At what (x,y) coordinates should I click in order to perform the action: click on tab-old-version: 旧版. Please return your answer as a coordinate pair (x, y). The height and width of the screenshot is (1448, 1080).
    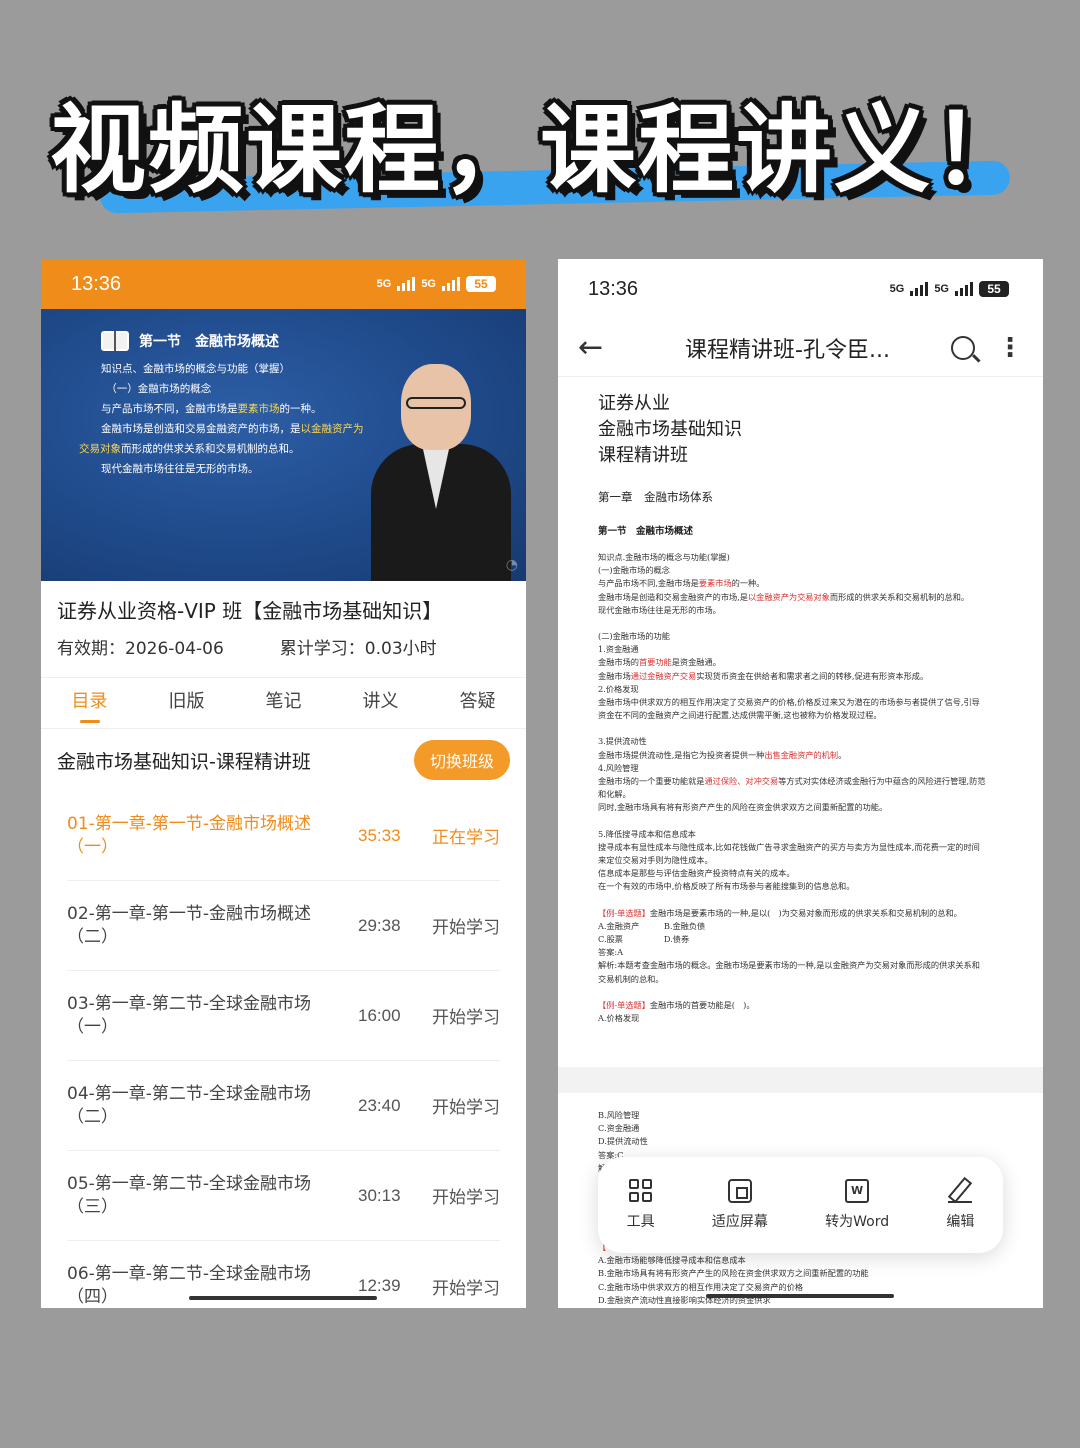
    Looking at the image, I should click on (187, 703).